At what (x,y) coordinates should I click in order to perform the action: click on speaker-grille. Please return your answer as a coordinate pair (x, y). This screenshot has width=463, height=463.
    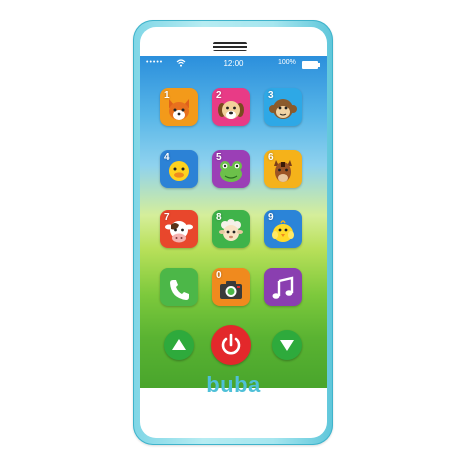
    Looking at the image, I should click on (230, 46).